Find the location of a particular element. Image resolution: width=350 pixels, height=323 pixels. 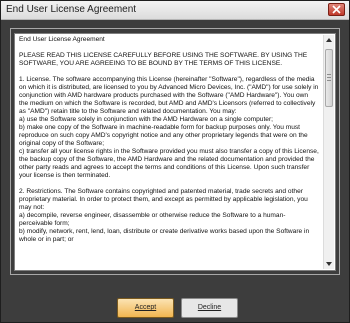

close-button is located at coordinates (336, 9).